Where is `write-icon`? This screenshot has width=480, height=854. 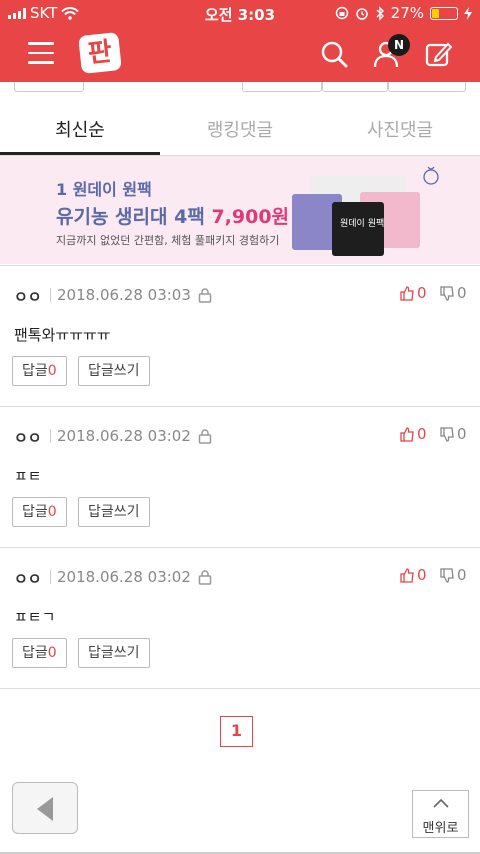
write-icon is located at coordinates (438, 54).